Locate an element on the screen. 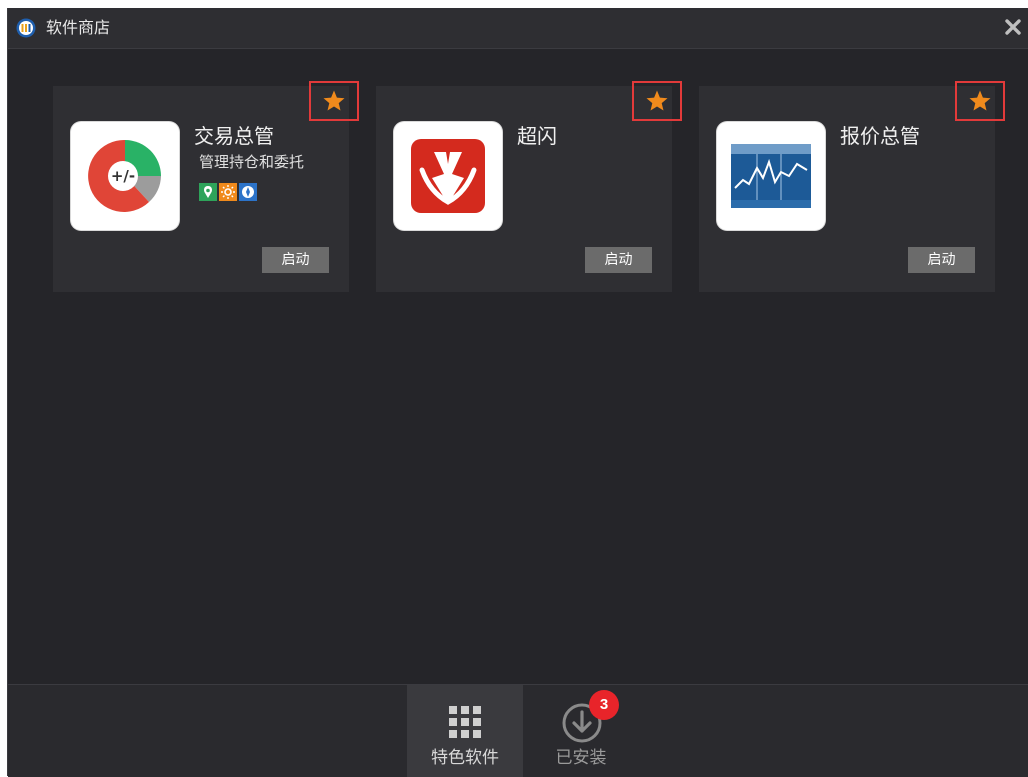  app-name: 超闪 is located at coordinates (537, 136).